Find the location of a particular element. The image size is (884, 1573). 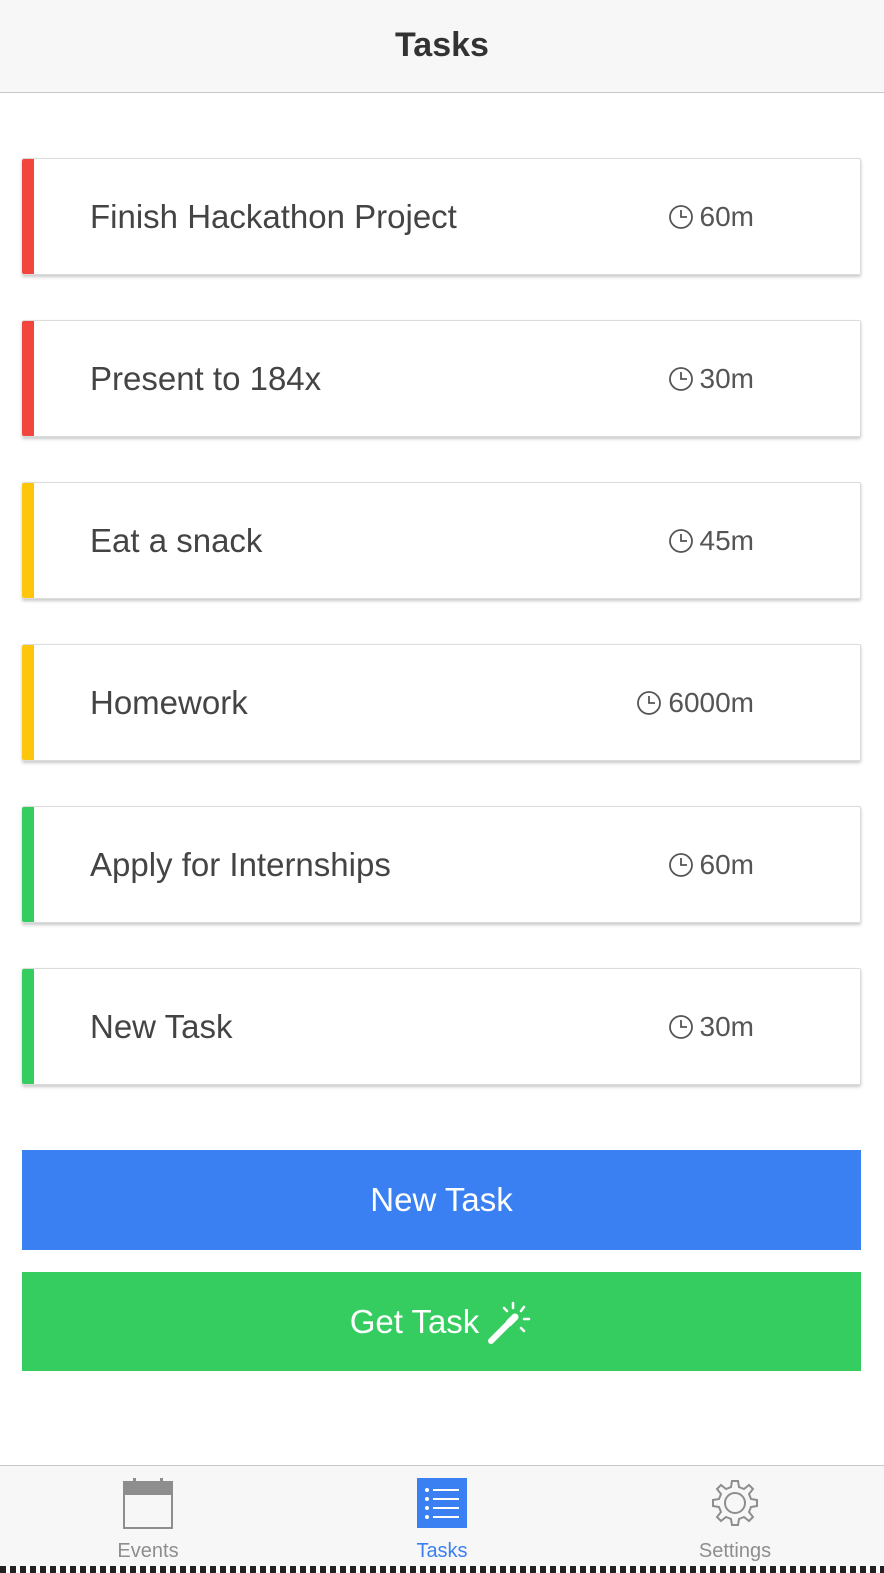

task-duration: 45m is located at coordinates (711, 541).